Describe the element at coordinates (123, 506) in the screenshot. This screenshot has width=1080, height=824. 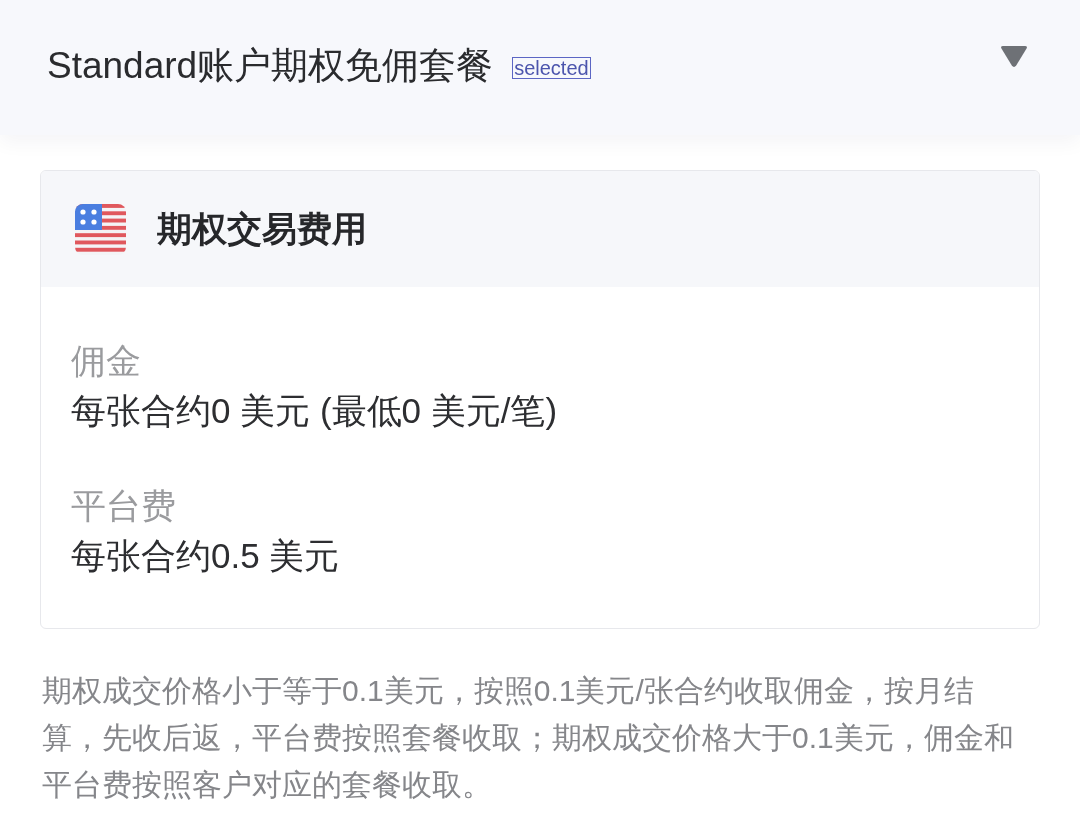
I see `fee-label: 平台费` at that location.